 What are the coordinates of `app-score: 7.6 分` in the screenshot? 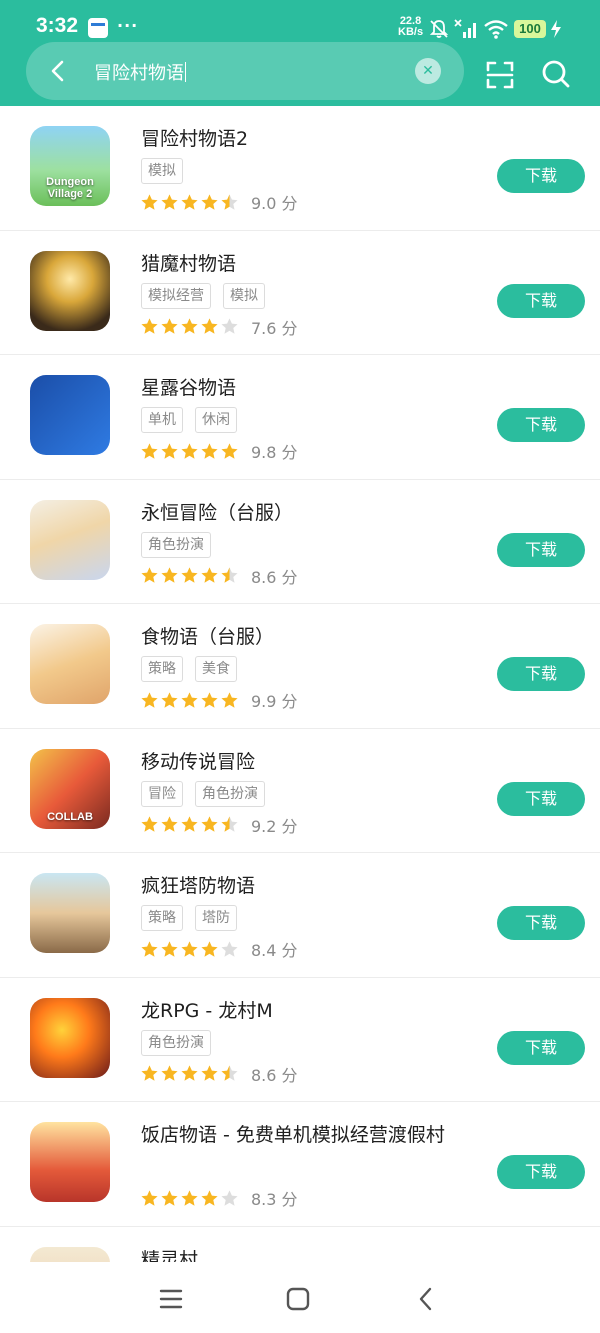 It's located at (274, 328).